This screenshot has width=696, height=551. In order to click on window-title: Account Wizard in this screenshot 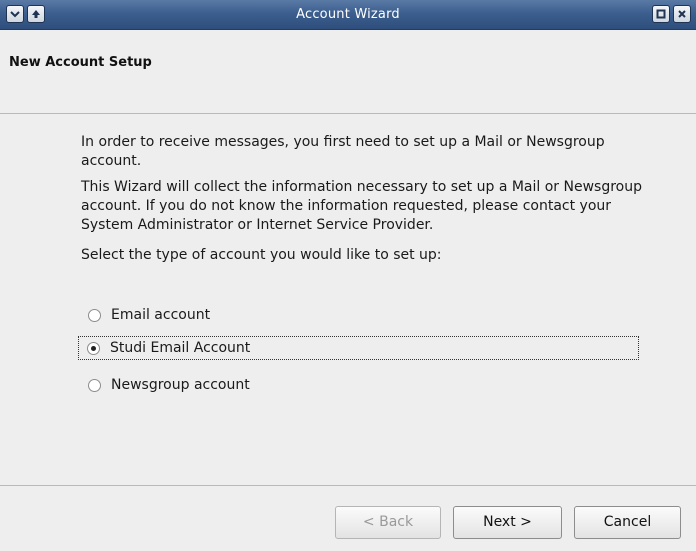, I will do `click(348, 14)`.